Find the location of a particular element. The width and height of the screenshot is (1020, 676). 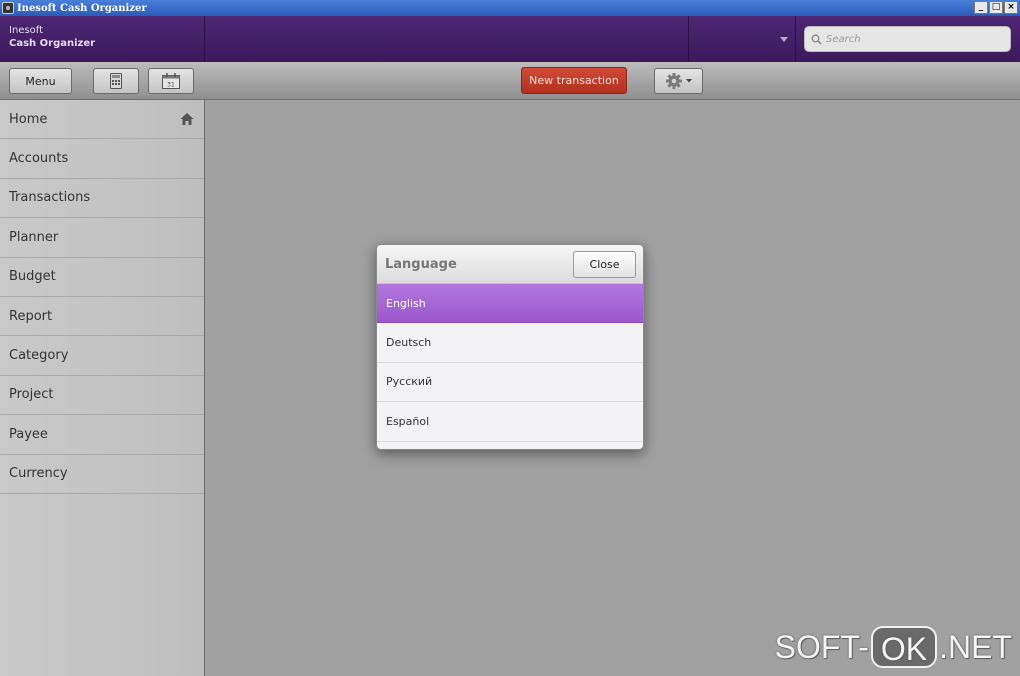

calendar-button: 31 is located at coordinates (171, 81).